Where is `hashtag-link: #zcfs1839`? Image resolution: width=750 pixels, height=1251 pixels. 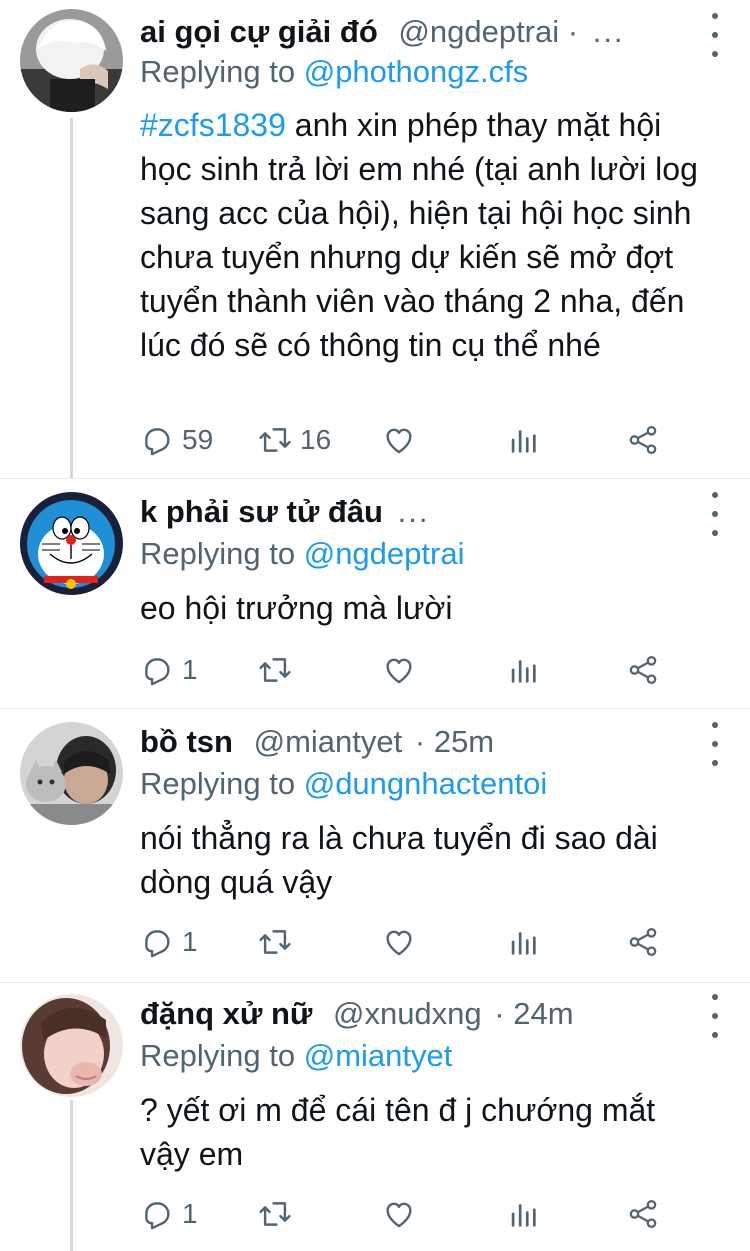 hashtag-link: #zcfs1839 is located at coordinates (213, 125).